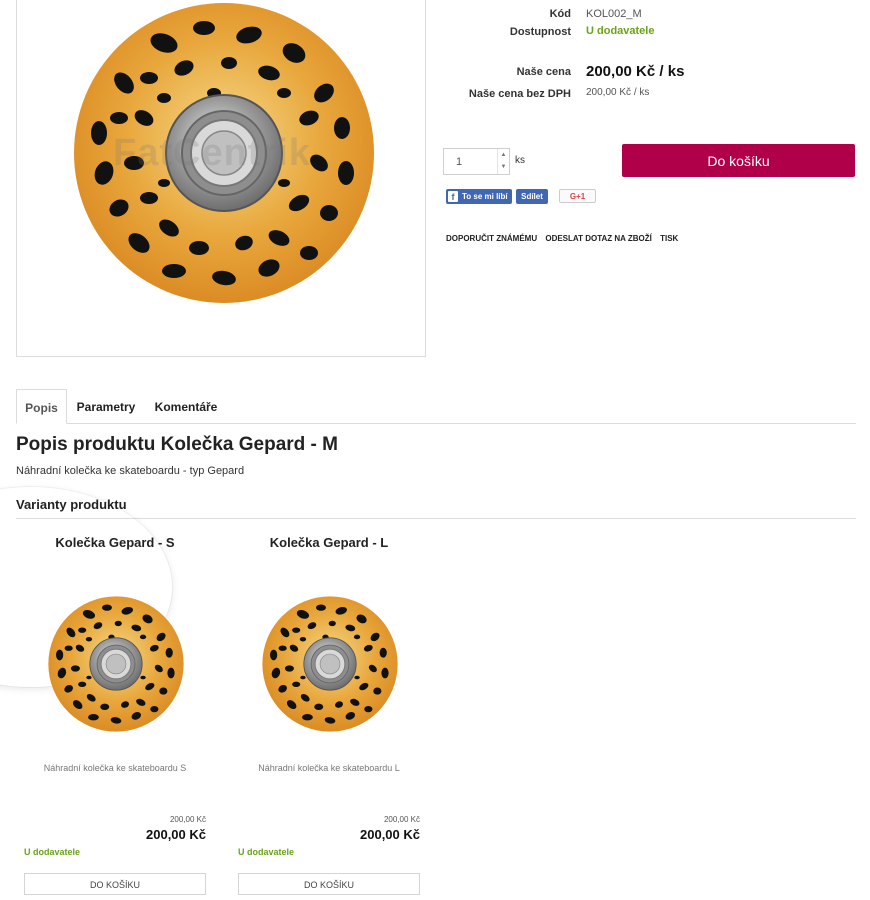 The height and width of the screenshot is (900, 870). I want to click on variant-title: Kolečka Gepard - S, so click(115, 542).